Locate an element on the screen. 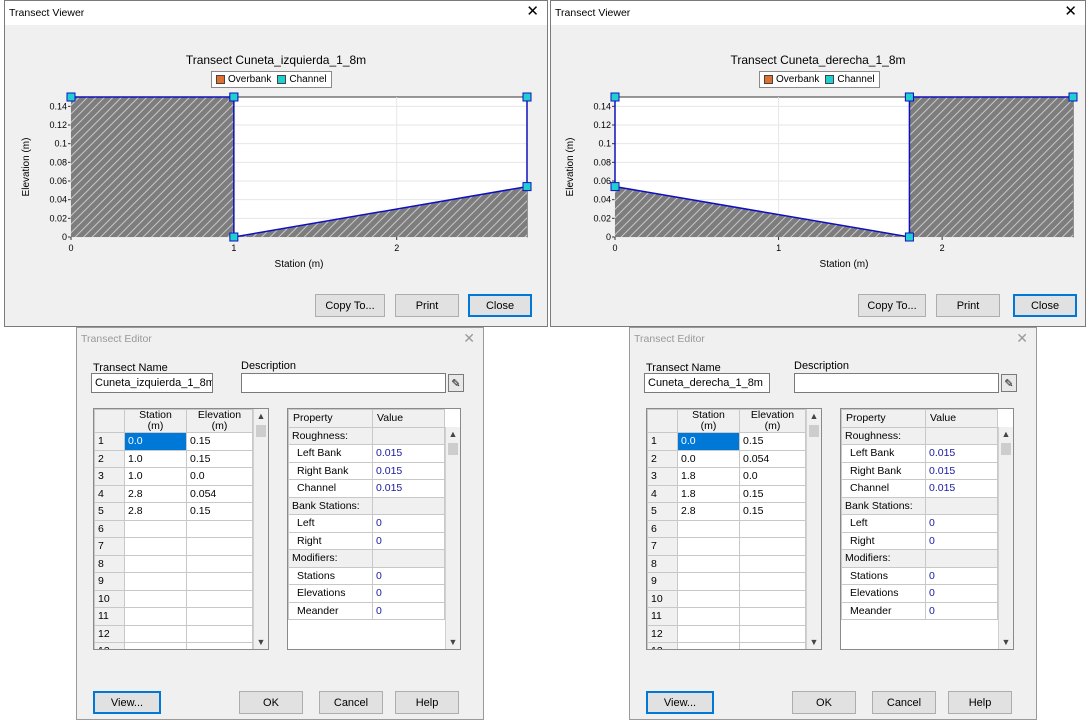 Image resolution: width=1086 pixels, height=728 pixels. table-row: 2 0.0 0.054 is located at coordinates (726, 458).